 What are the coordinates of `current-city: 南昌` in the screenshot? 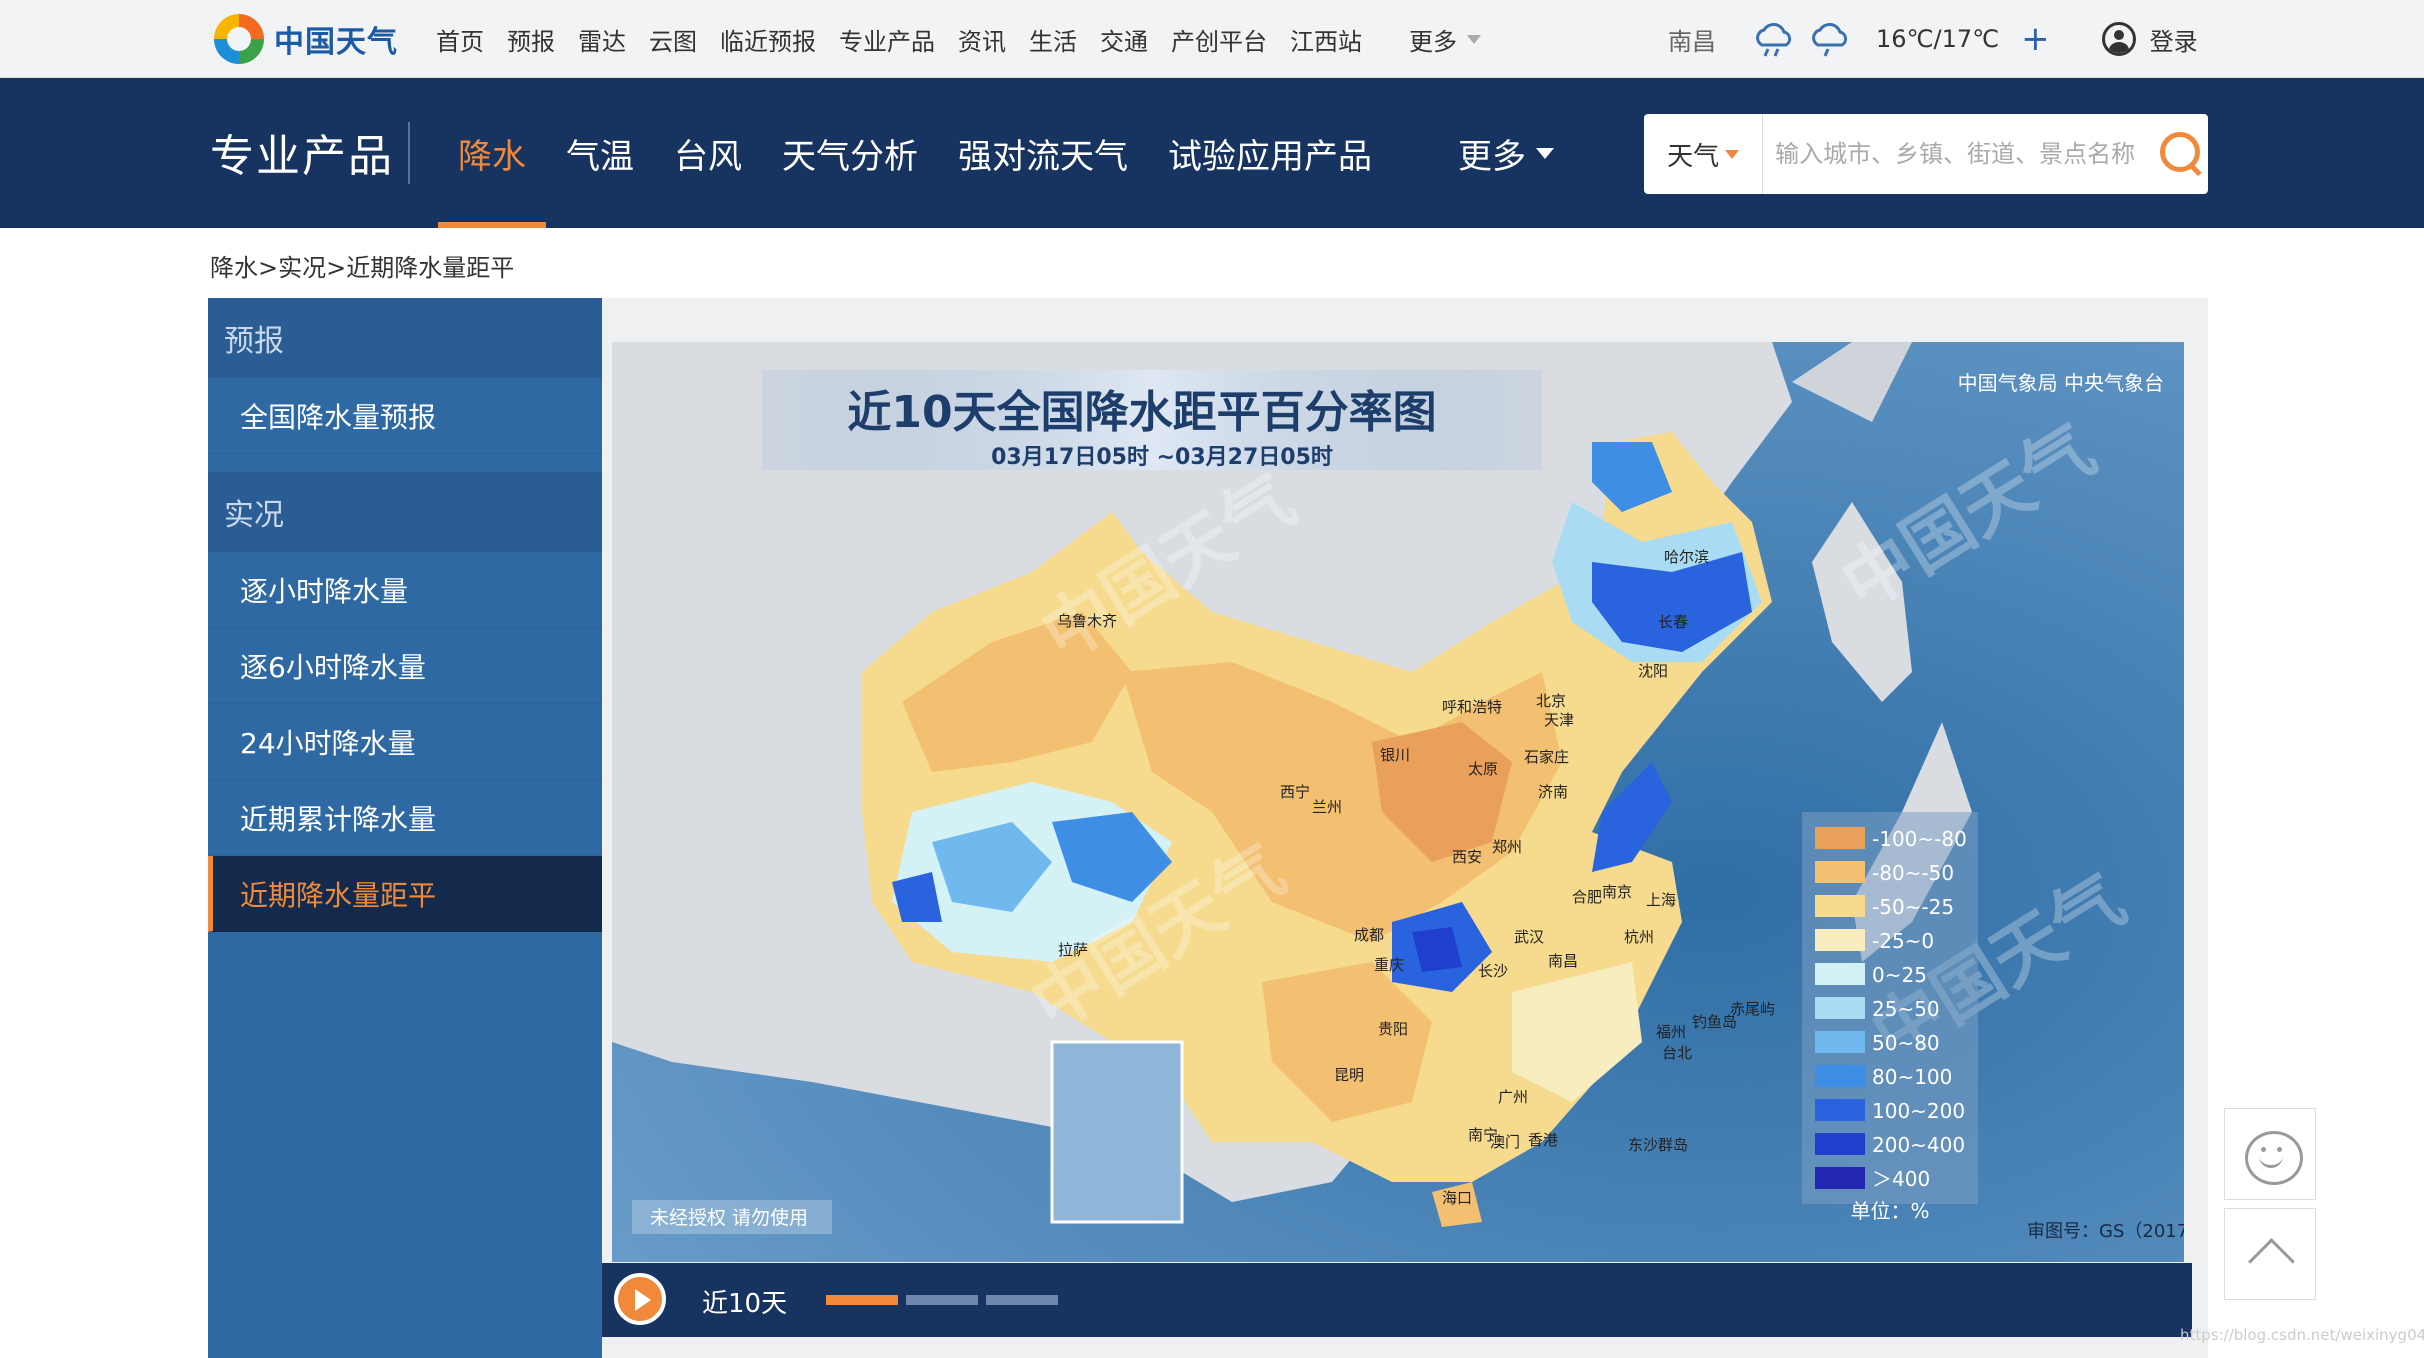 It's located at (1692, 39).